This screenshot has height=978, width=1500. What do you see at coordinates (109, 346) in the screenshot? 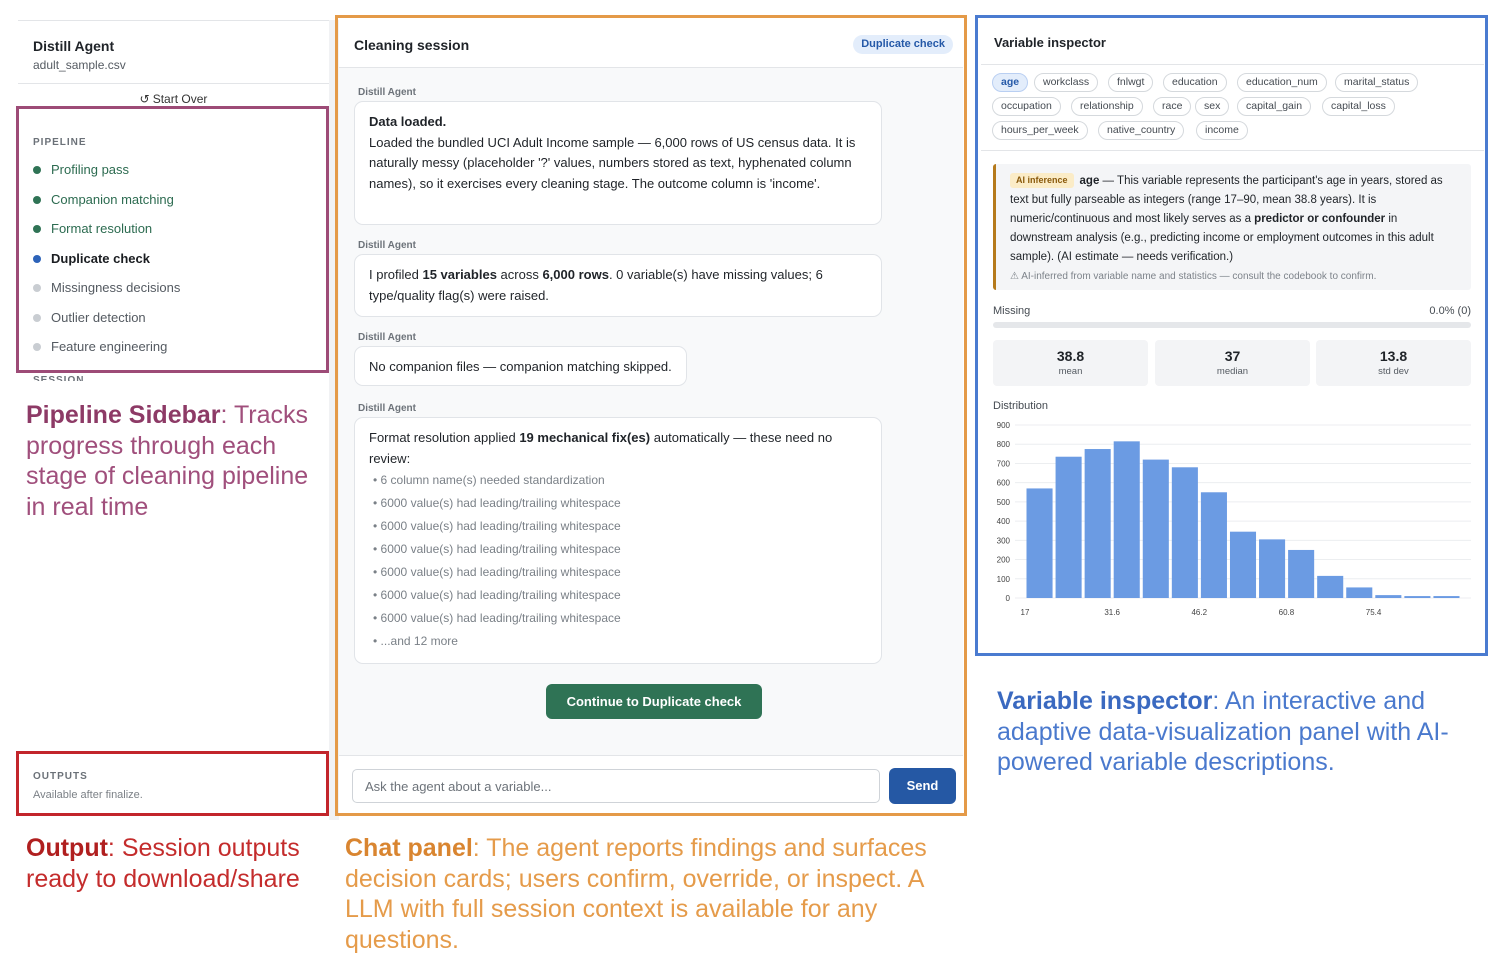
I see `stage-label: Feature engineering` at bounding box center [109, 346].